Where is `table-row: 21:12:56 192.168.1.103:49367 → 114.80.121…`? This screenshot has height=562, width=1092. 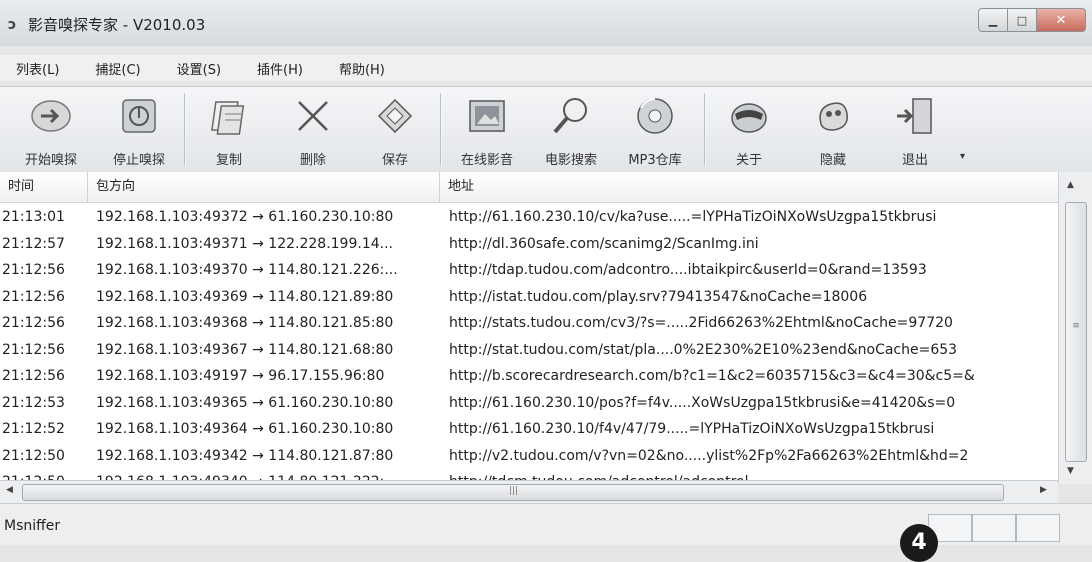 table-row: 21:12:56 192.168.1.103:49367 → 114.80.121… is located at coordinates (529, 350).